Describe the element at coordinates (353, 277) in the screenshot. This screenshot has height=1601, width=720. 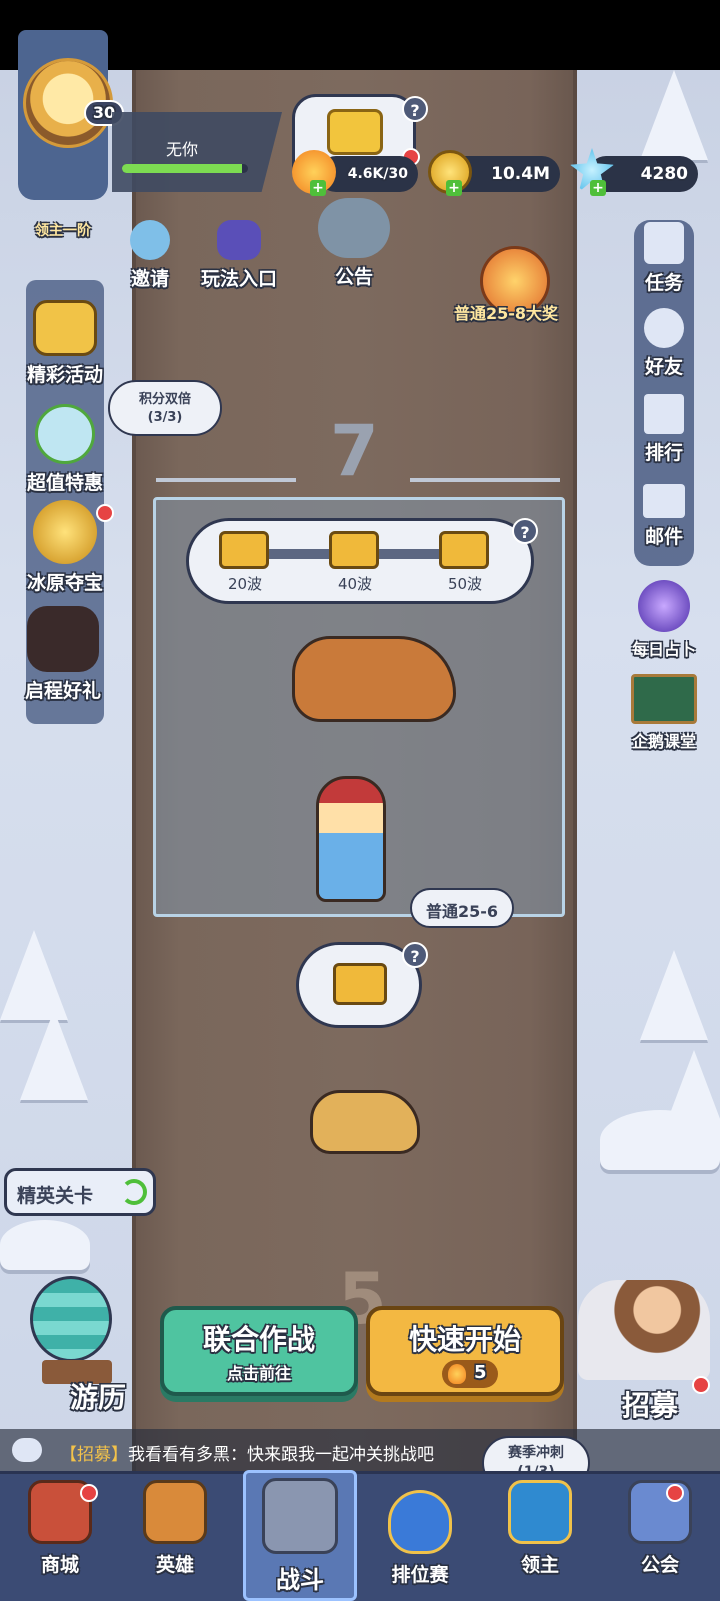
I see `announcement-label: 公告` at that location.